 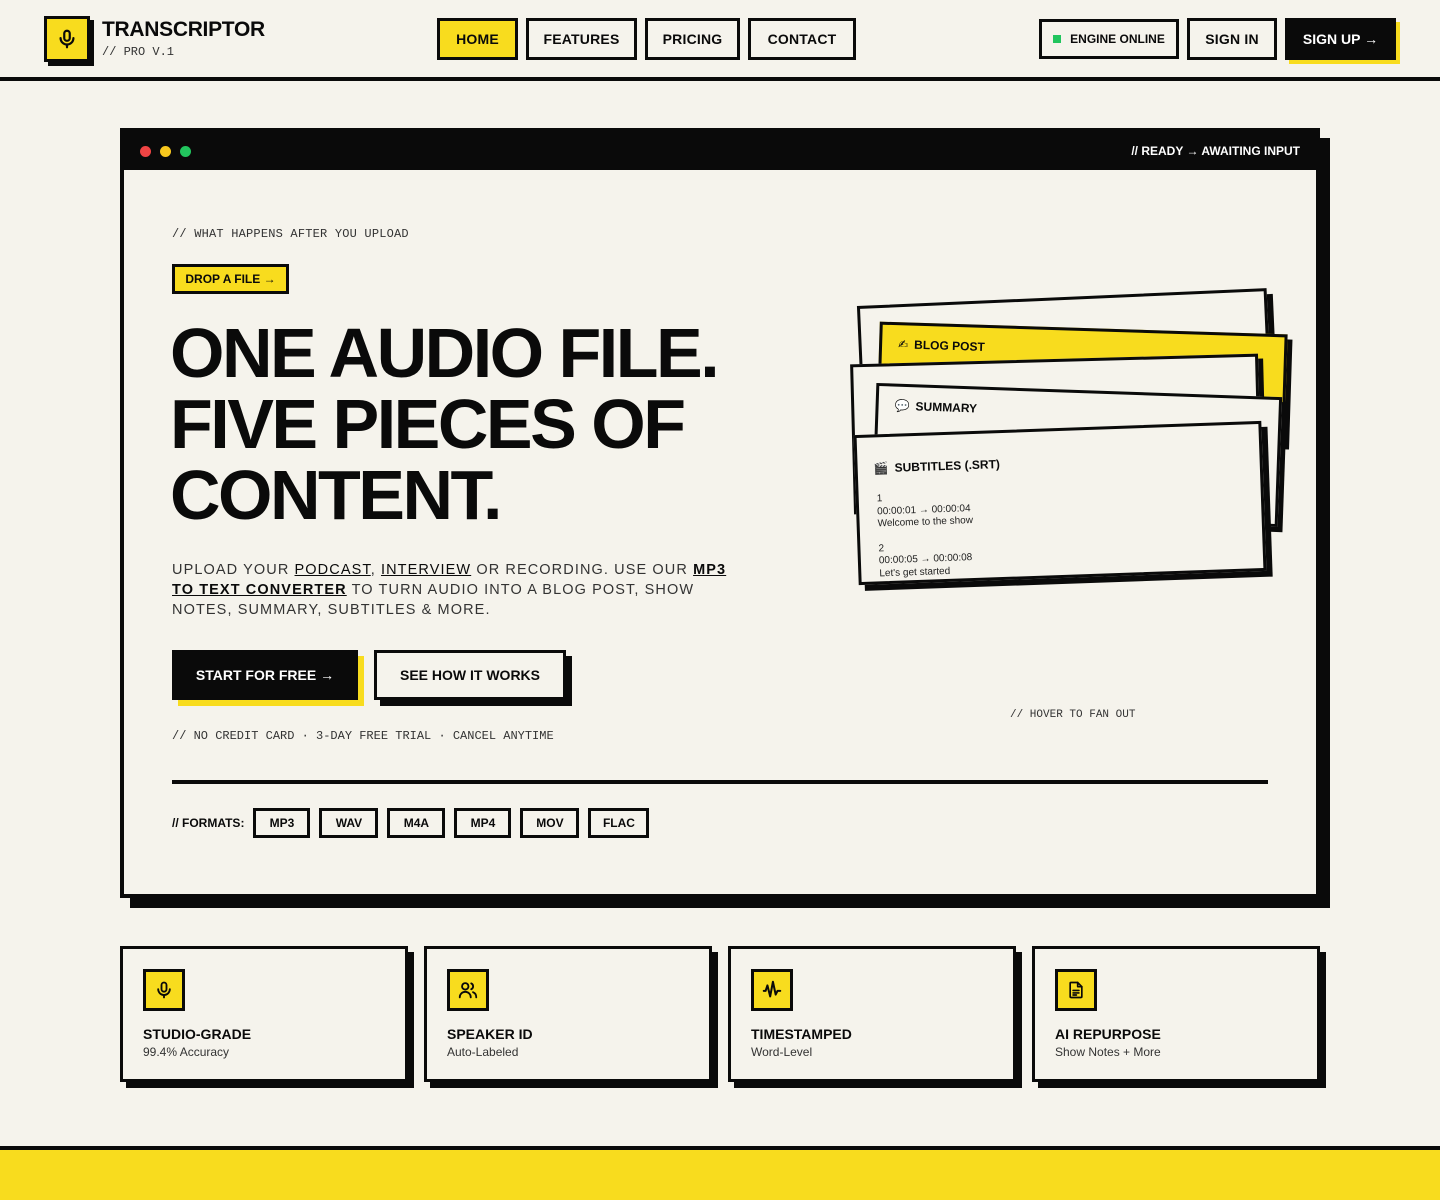 What do you see at coordinates (426, 570) in the screenshot?
I see `interview-link: INTERVIEW` at bounding box center [426, 570].